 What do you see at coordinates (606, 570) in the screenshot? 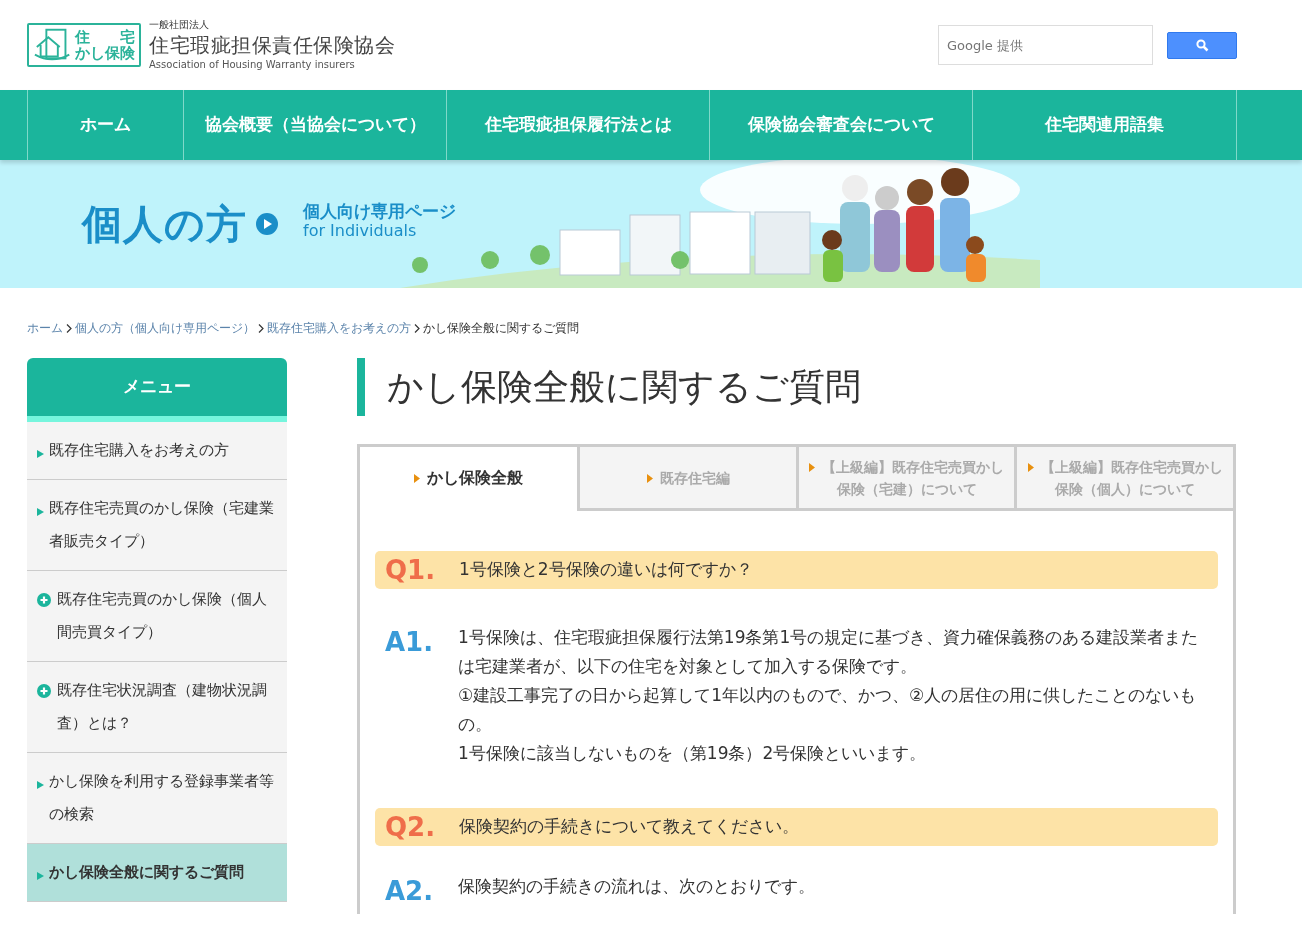
I see `question-text: 1号保険と2号保険の違いは何ですか？` at bounding box center [606, 570].